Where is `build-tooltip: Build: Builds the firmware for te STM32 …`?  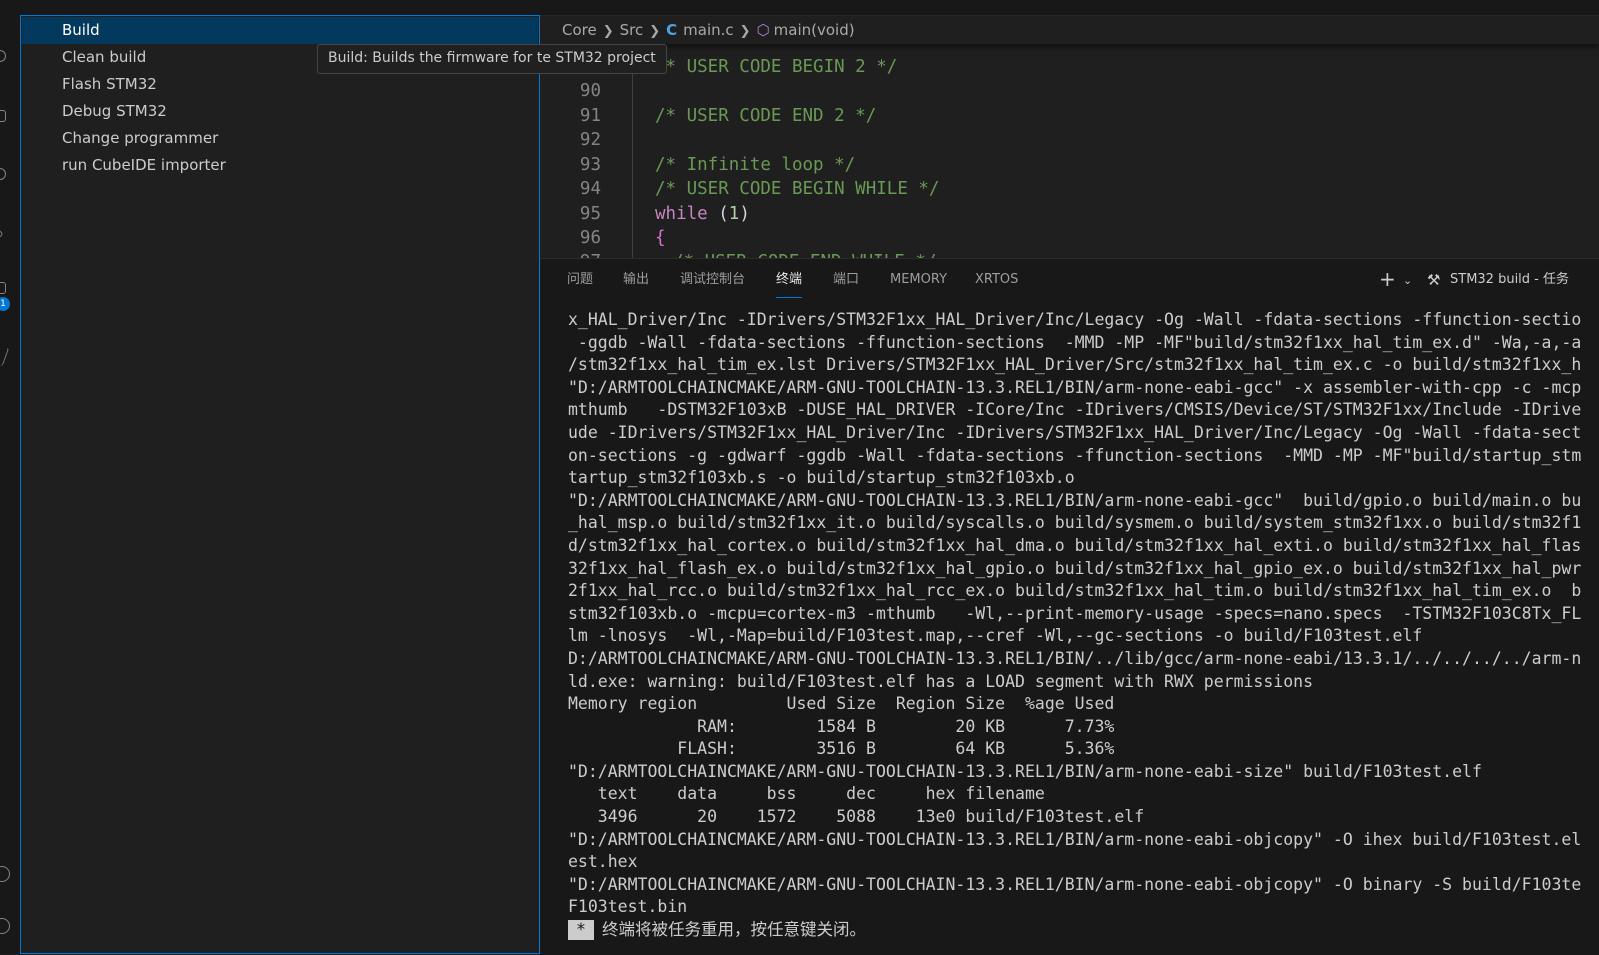
build-tooltip: Build: Builds the firmware for te STM32 … is located at coordinates (492, 59).